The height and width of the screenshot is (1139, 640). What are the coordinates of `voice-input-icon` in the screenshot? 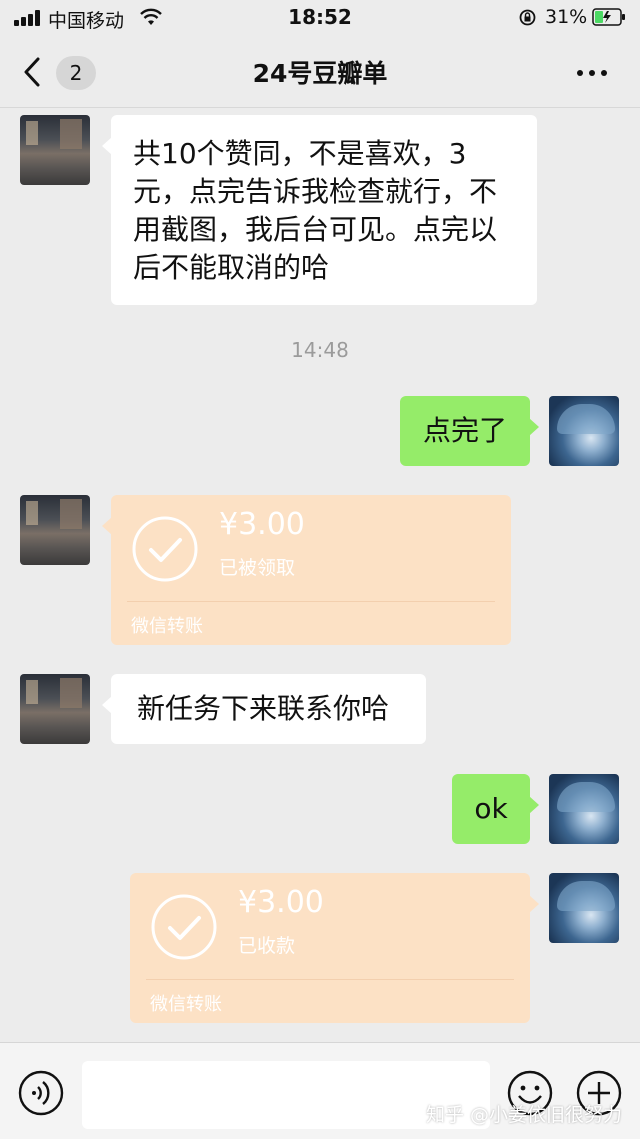 It's located at (41, 1093).